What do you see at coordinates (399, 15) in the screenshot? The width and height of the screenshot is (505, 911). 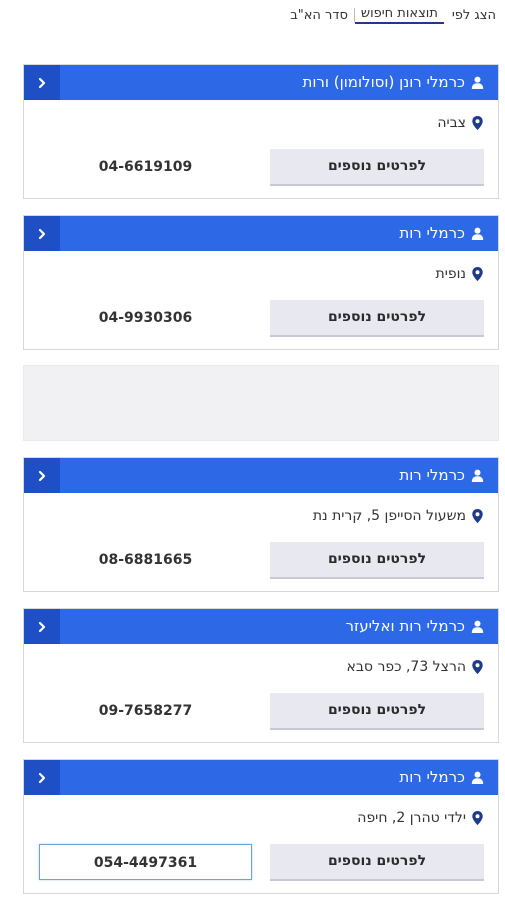 I see `sort-option-search-results: תוצאות חיפוש` at bounding box center [399, 15].